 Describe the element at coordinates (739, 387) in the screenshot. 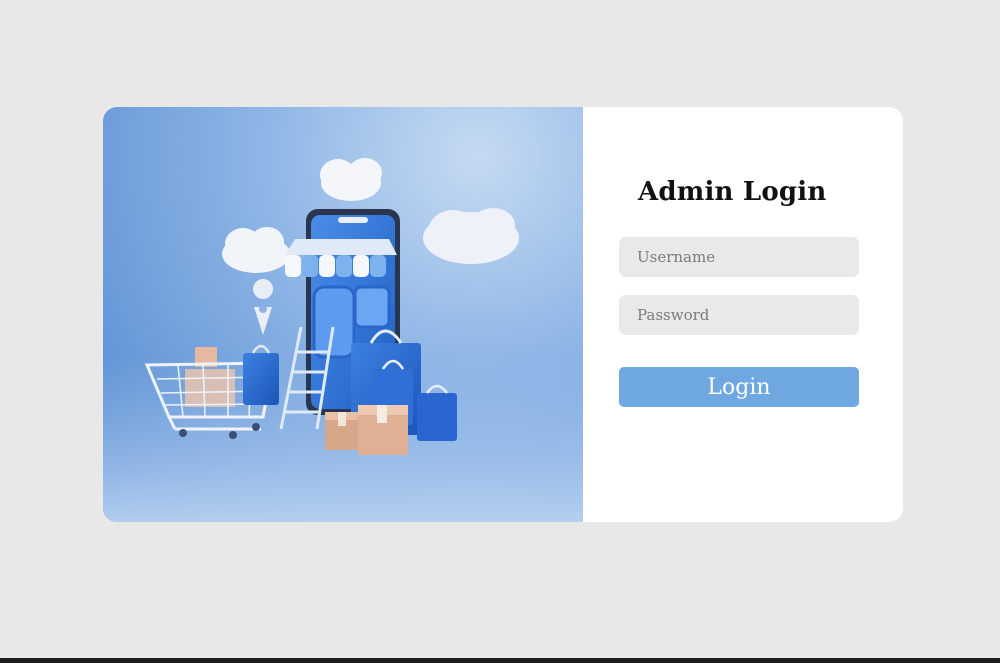

I see `login-button: Login` at that location.